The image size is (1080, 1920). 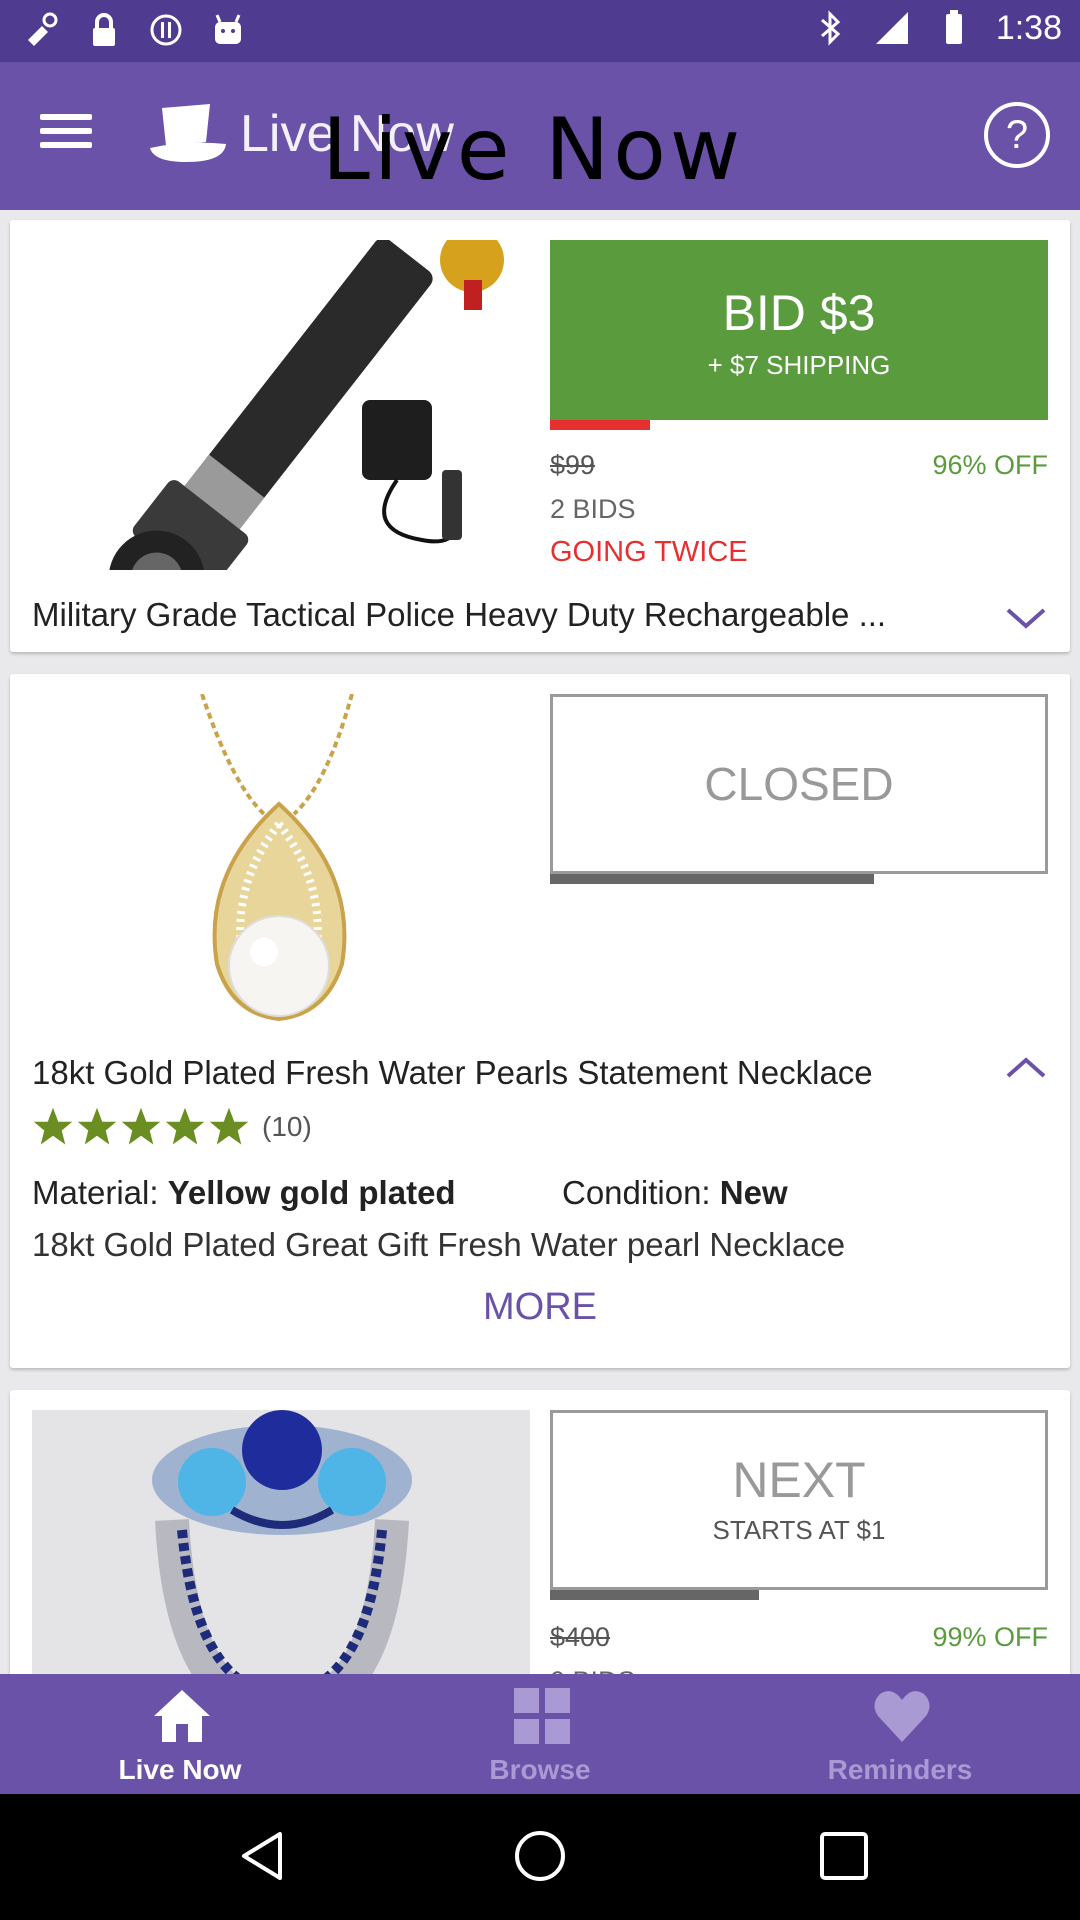 What do you see at coordinates (188, 136) in the screenshot?
I see `top-hat-logo-icon` at bounding box center [188, 136].